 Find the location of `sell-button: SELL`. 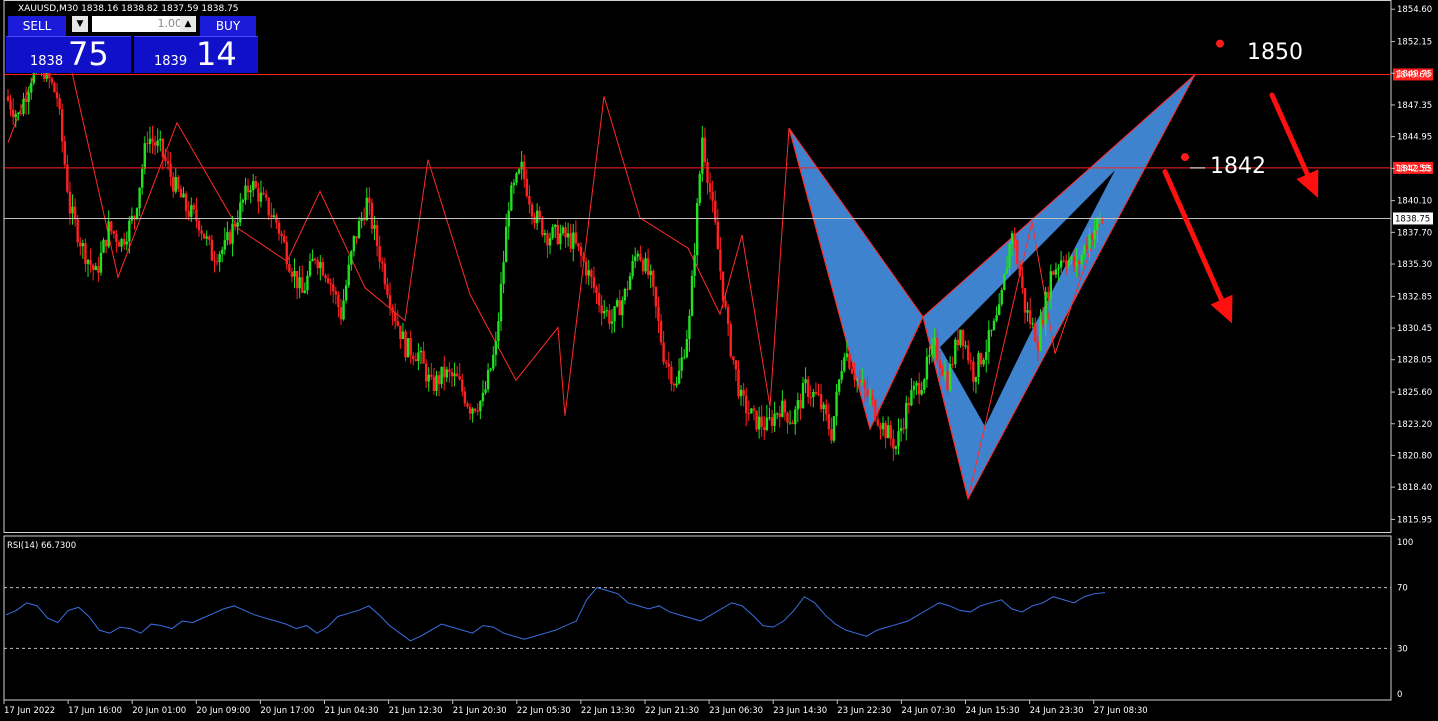

sell-button: SELL is located at coordinates (37, 26).